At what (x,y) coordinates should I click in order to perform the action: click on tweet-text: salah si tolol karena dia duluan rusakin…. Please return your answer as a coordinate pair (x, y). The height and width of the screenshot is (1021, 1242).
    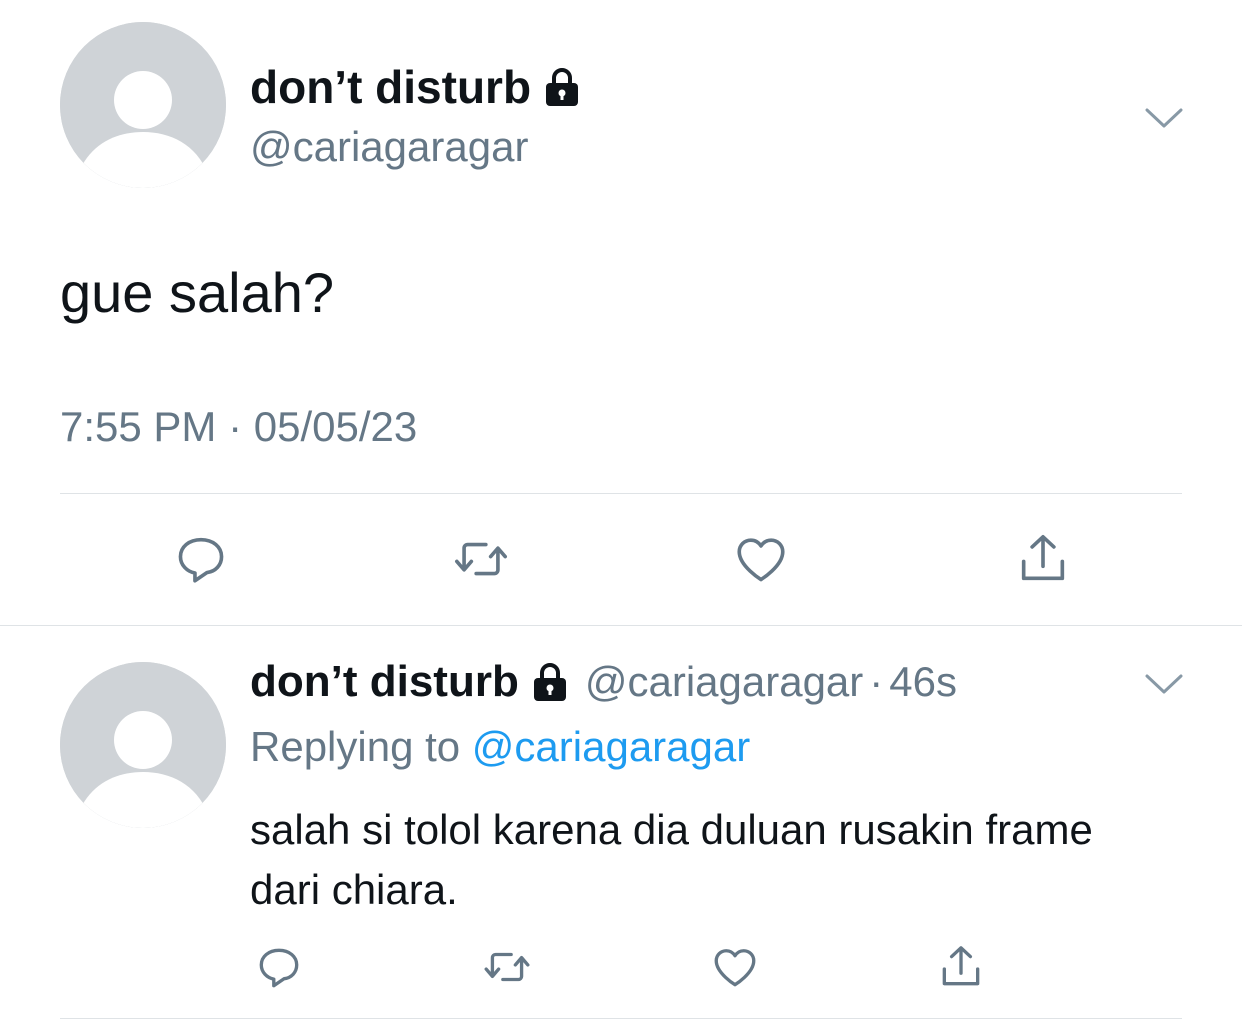
    Looking at the image, I should click on (671, 859).